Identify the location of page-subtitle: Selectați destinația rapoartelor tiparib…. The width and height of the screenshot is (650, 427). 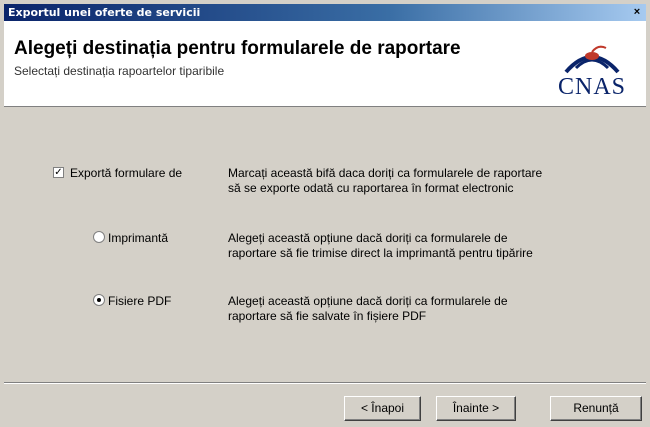
(119, 71).